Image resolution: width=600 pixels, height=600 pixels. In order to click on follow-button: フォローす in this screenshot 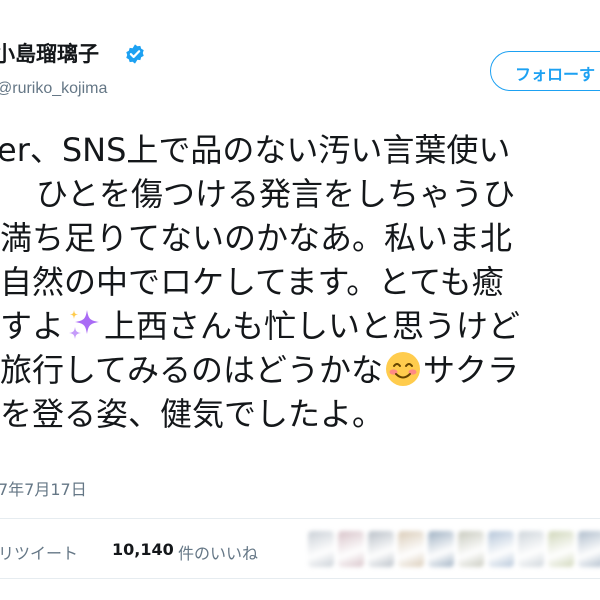, I will do `click(545, 71)`.